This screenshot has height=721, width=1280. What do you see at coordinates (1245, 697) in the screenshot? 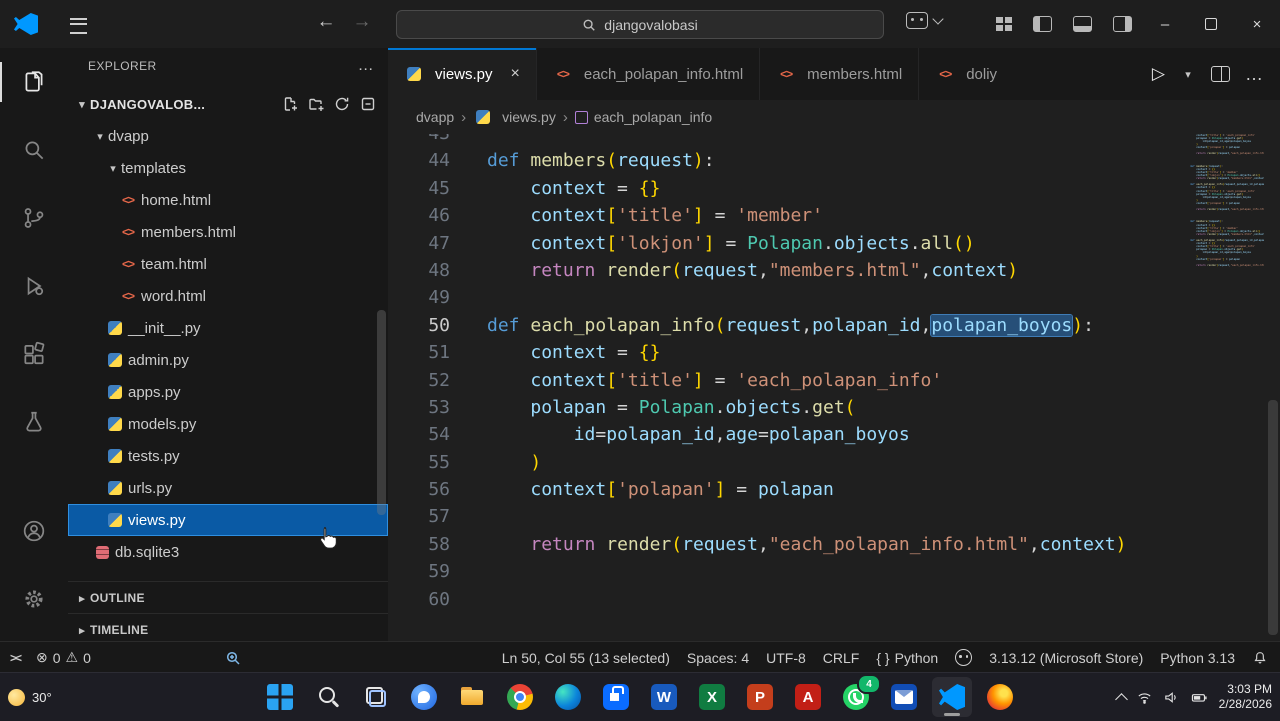
I see `taskbar-clock: 3:03 PM 2/28/2026` at bounding box center [1245, 697].